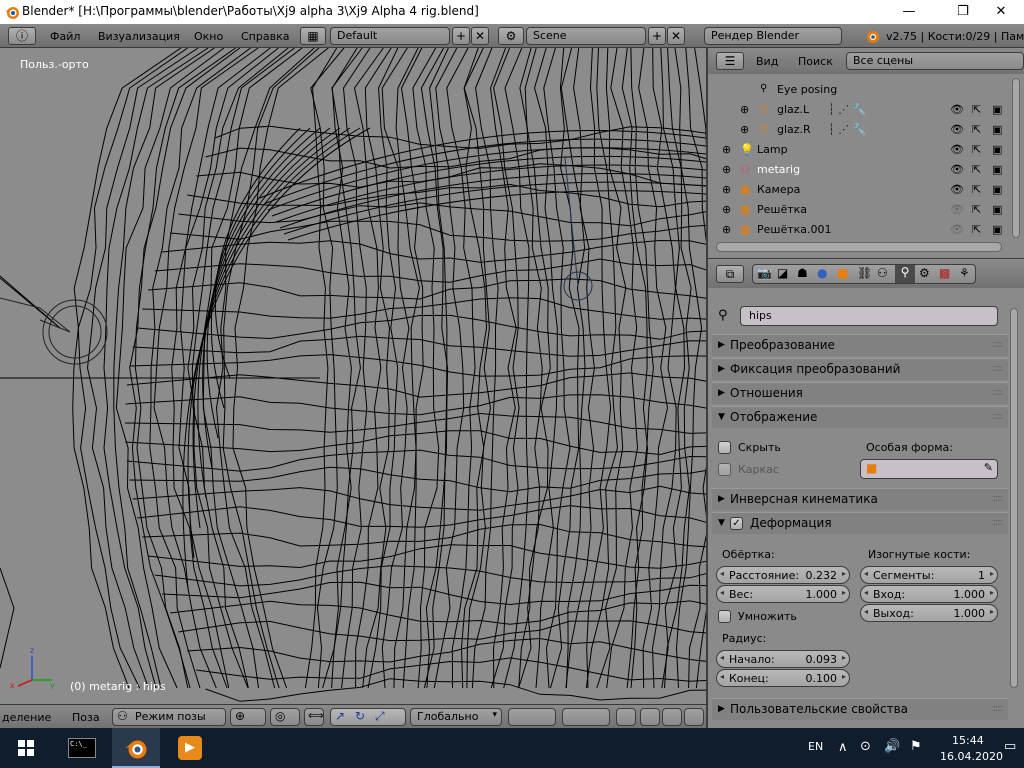 The width and height of the screenshot is (1024, 768). Describe the element at coordinates (929, 613) in the screenshot. I see `bbone-ease-out-field: ◂ Выход: 1.000 ▸` at that location.